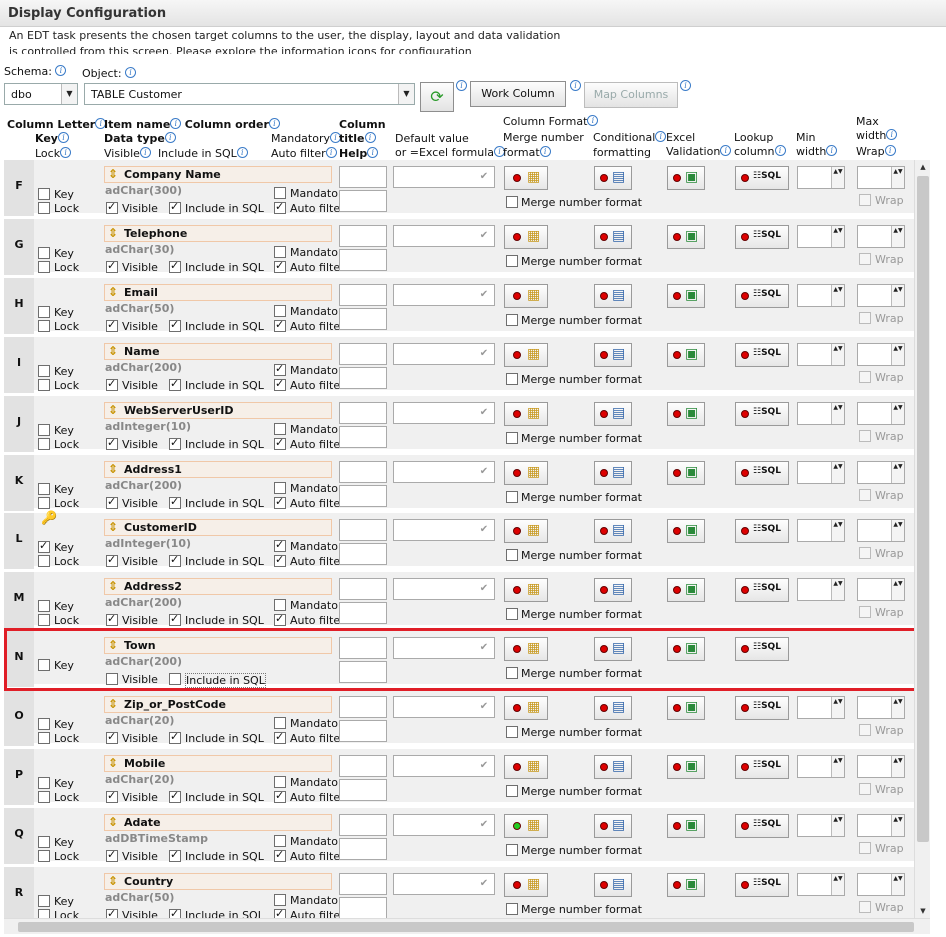 The width and height of the screenshot is (946, 937). I want to click on item-name-box: ⇕ Telephone, so click(218, 233).